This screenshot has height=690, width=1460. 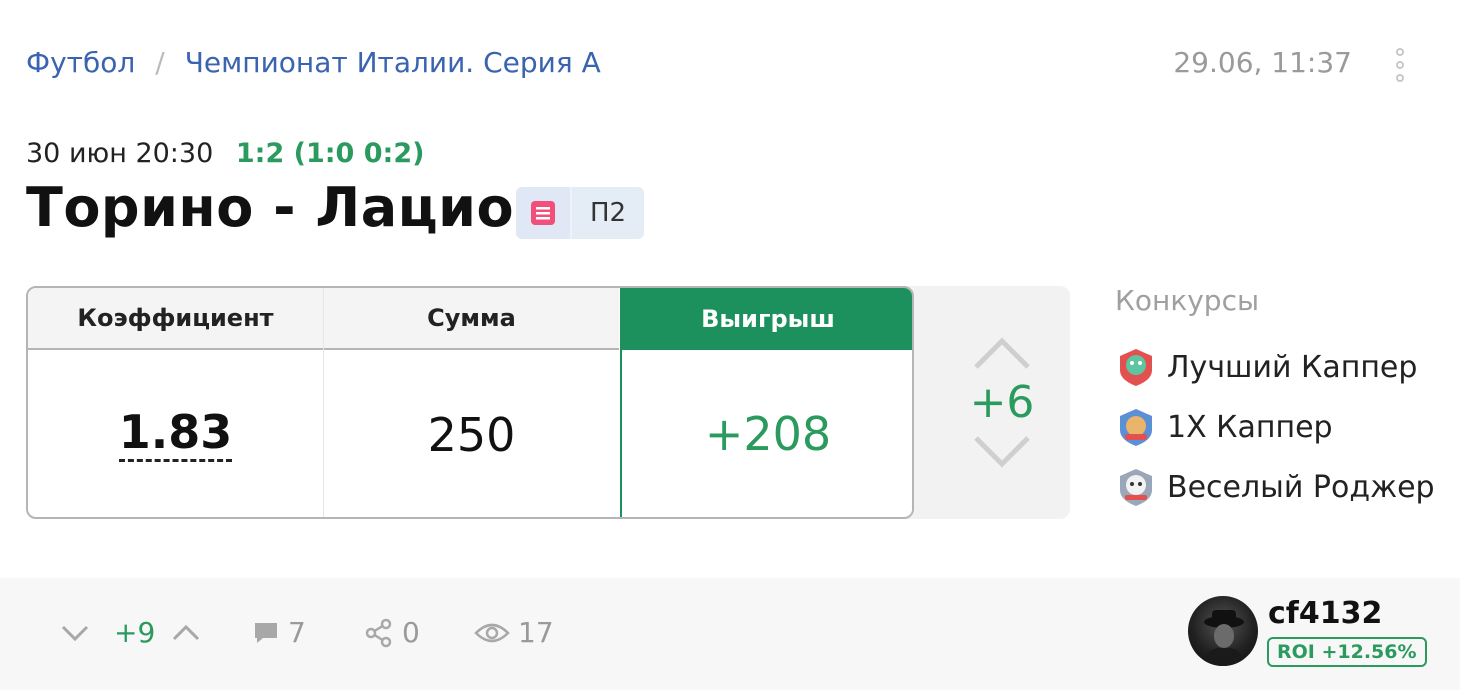 I want to click on match-date-line: 30 июн 20:30 1:2 (1:0 0:2), so click(x=225, y=153).